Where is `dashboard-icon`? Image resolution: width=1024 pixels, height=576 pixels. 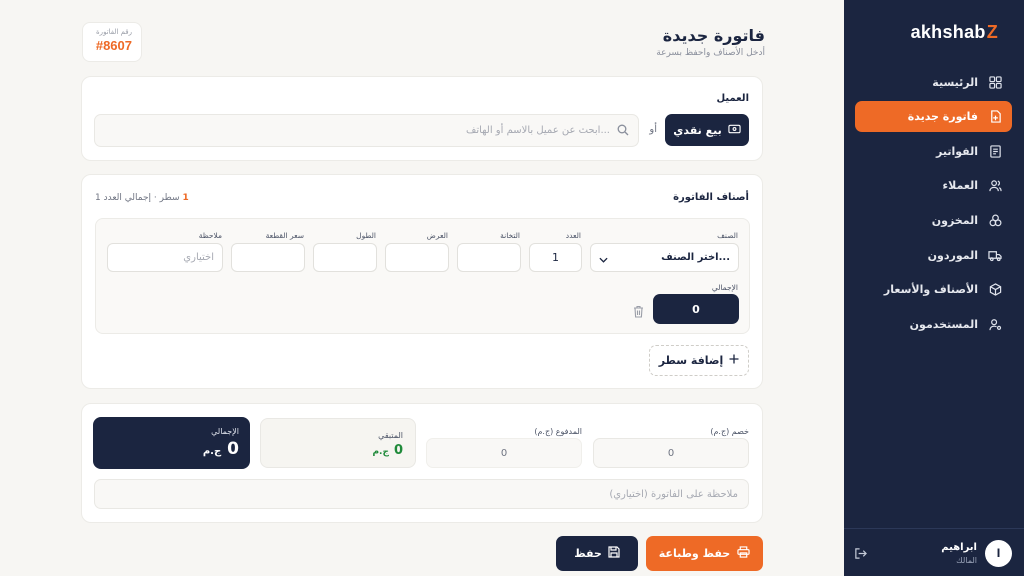
dashboard-icon is located at coordinates (995, 83).